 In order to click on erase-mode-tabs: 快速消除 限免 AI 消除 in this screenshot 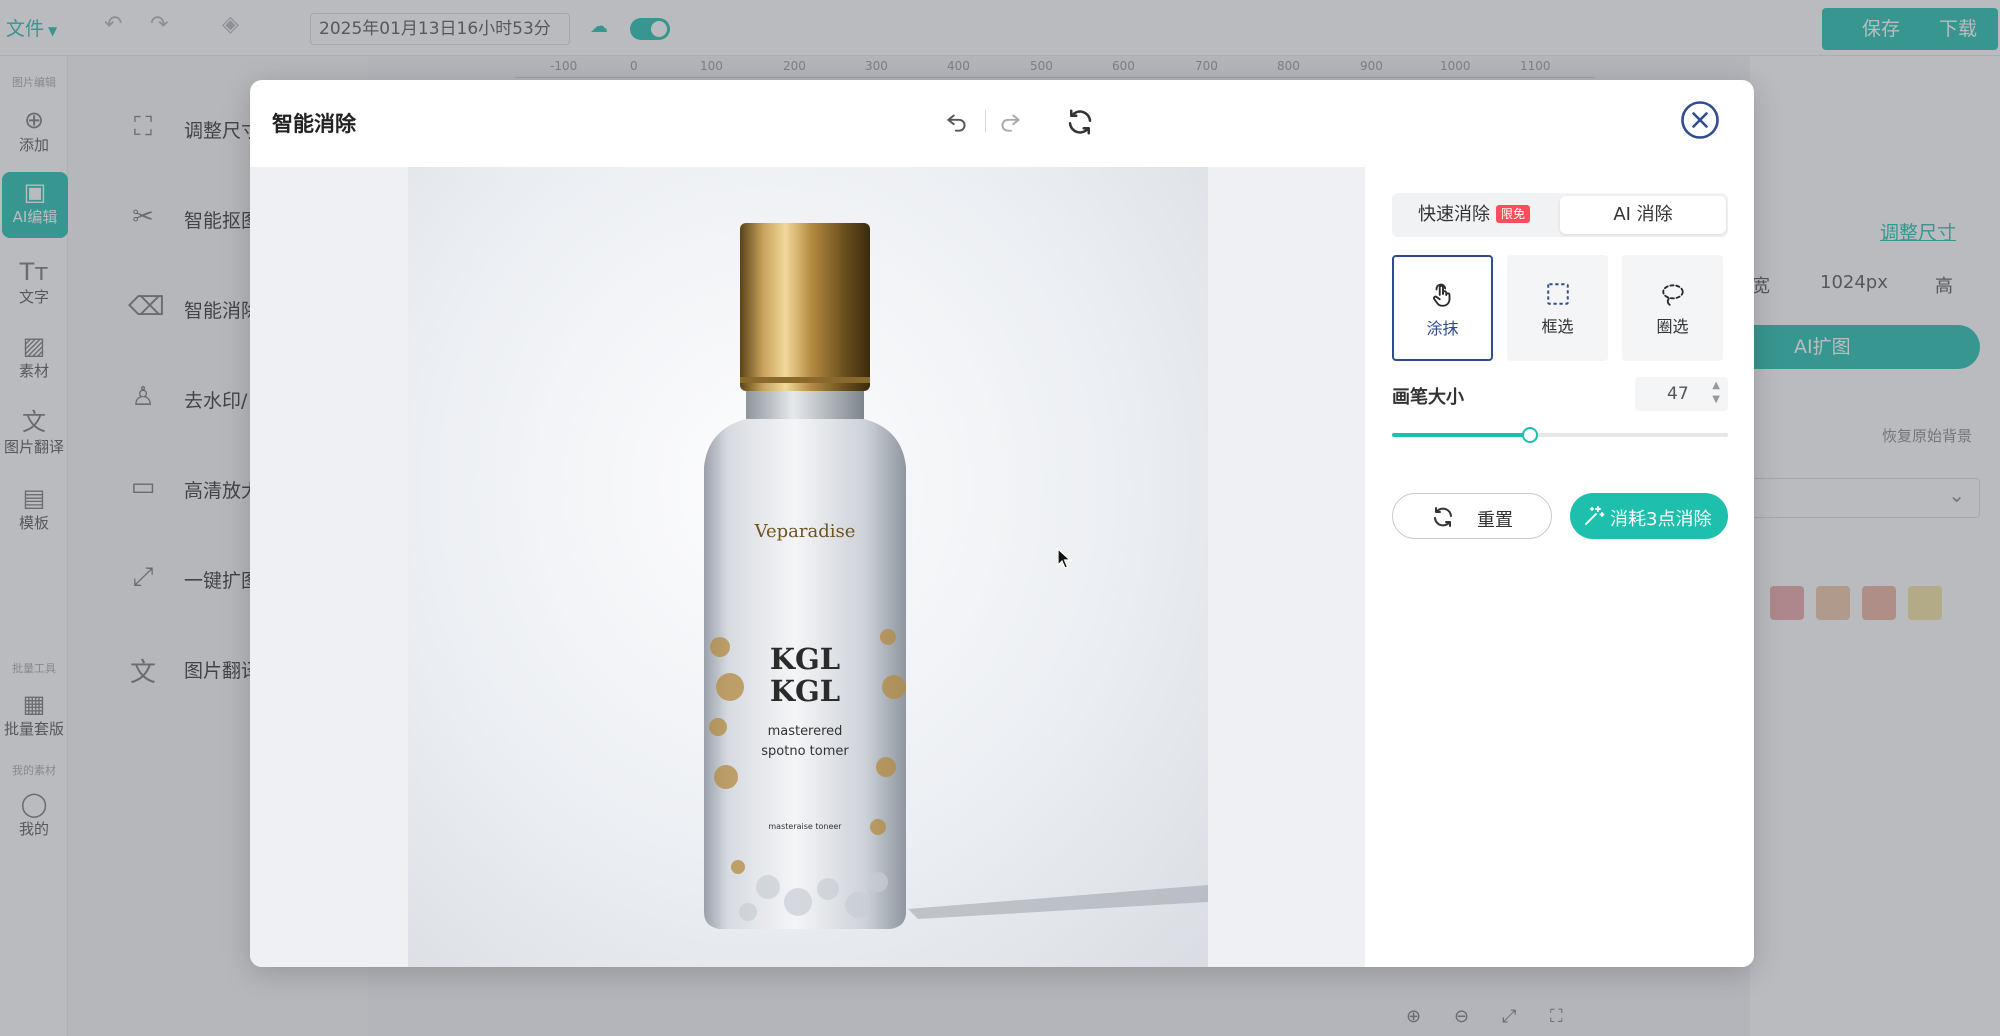, I will do `click(1560, 215)`.